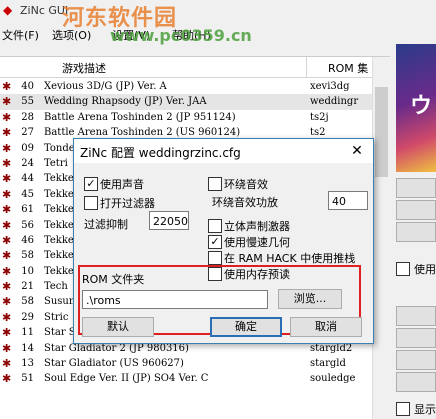 Image resolution: width=436 pixels, height=419 pixels. I want to click on row-number: 44, so click(27, 179).